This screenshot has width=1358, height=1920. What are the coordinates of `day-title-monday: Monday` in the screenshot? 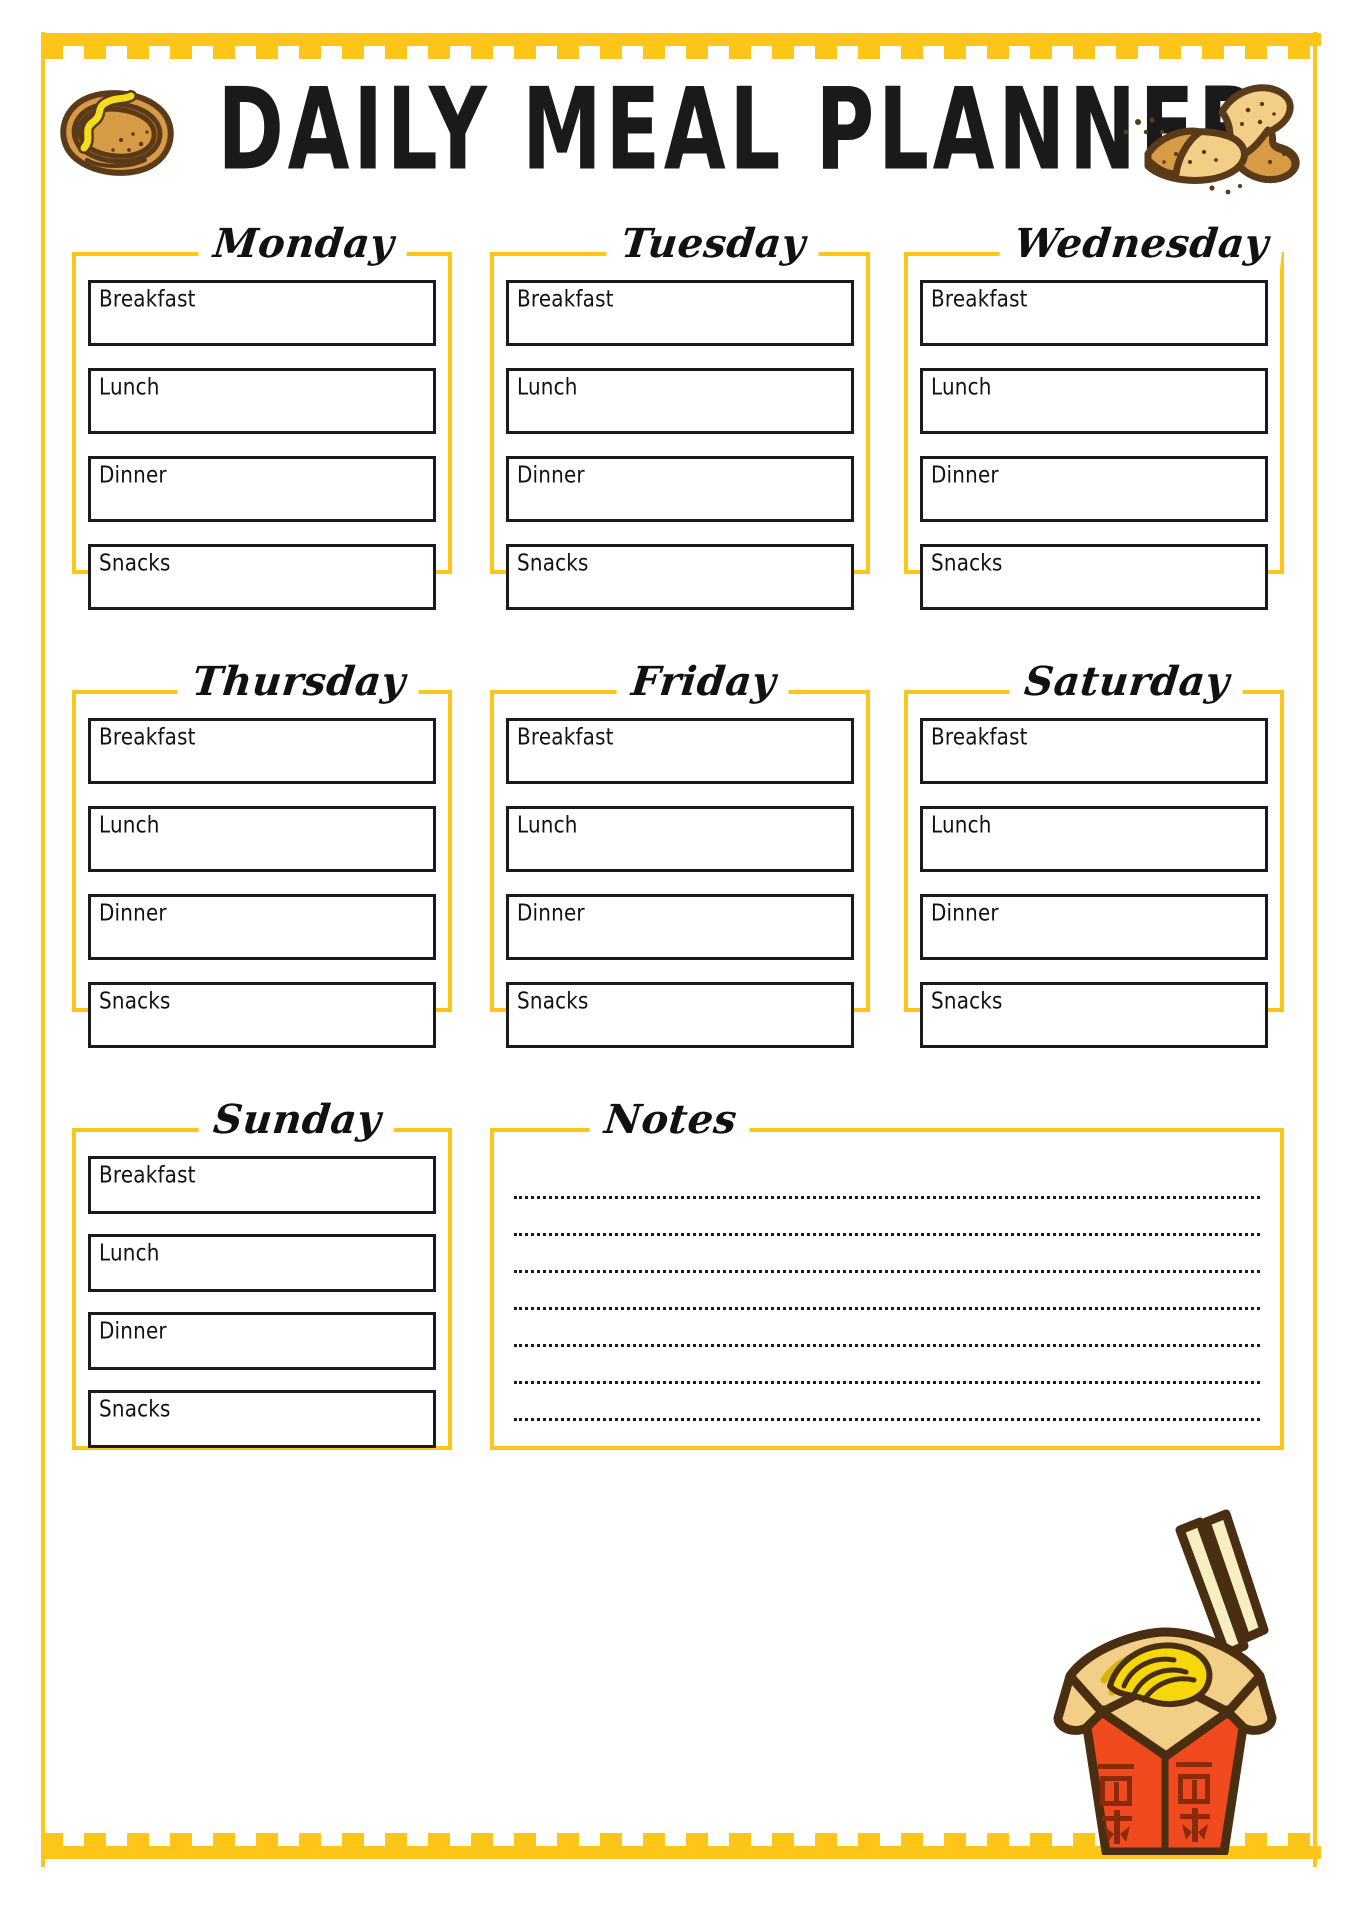 It's located at (303, 249).